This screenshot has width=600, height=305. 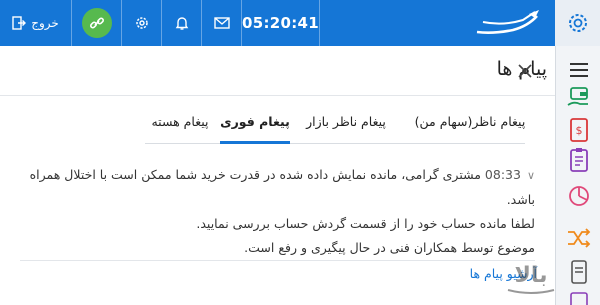 I want to click on logo-icon, so click(x=507, y=22).